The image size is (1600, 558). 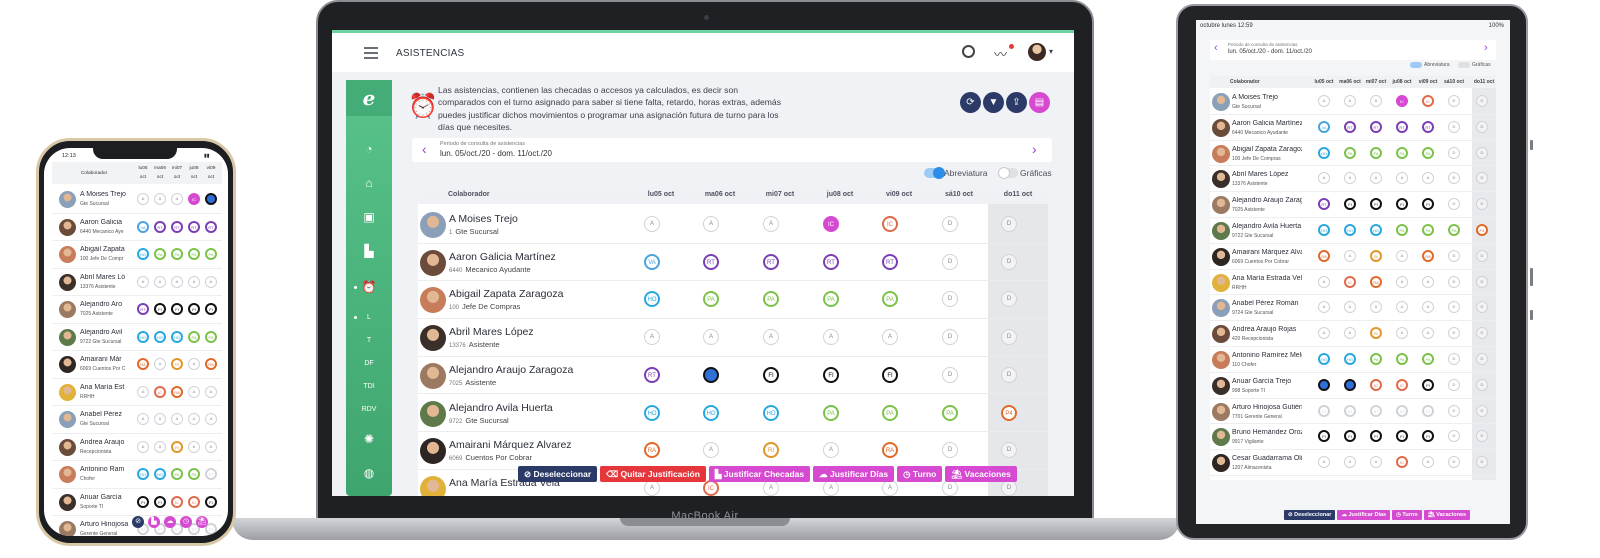 What do you see at coordinates (177, 364) in the screenshot?
I see `attendance-badge: RI` at bounding box center [177, 364].